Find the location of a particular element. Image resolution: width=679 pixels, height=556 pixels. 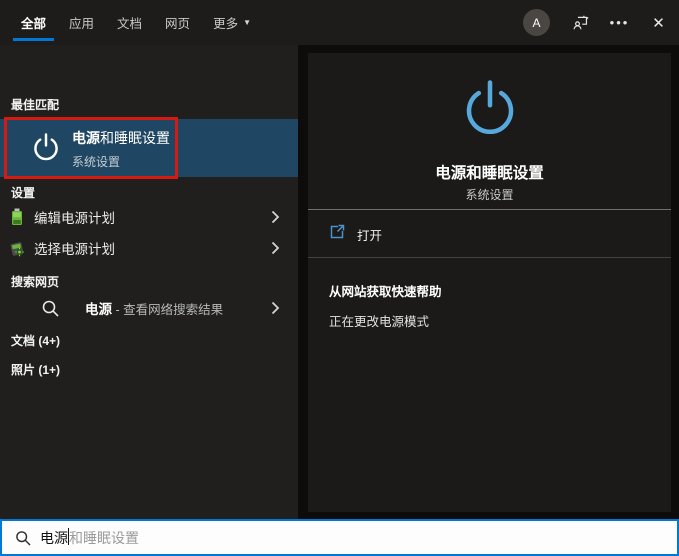

result-choose-power-plan: 选择电源计划 is located at coordinates (149, 248).